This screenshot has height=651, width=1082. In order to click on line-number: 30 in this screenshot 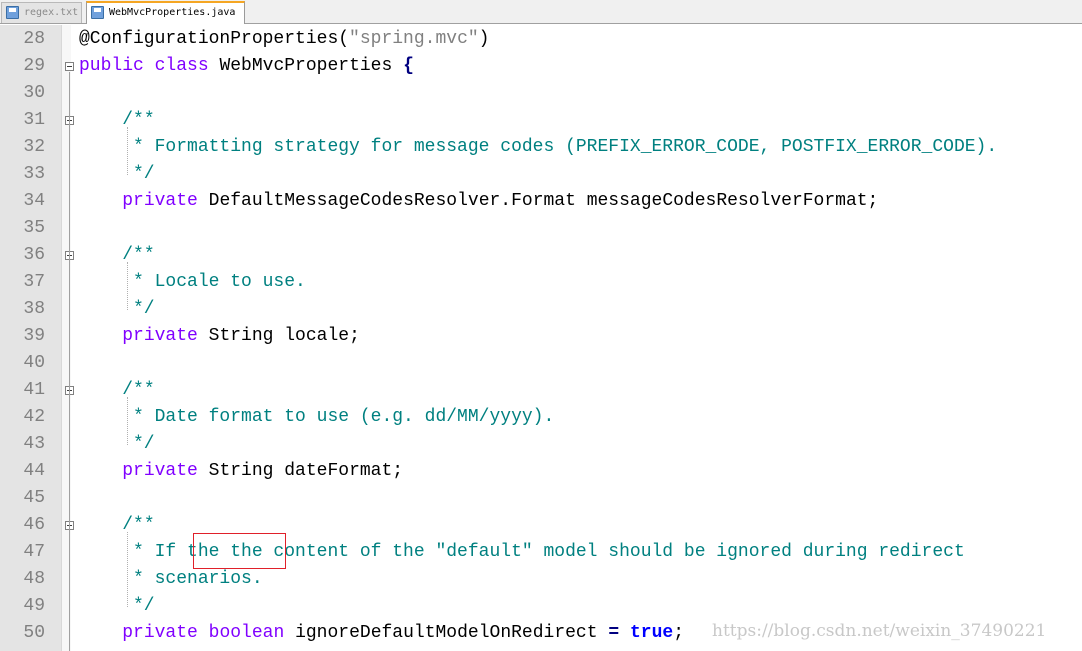, I will do `click(34, 93)`.